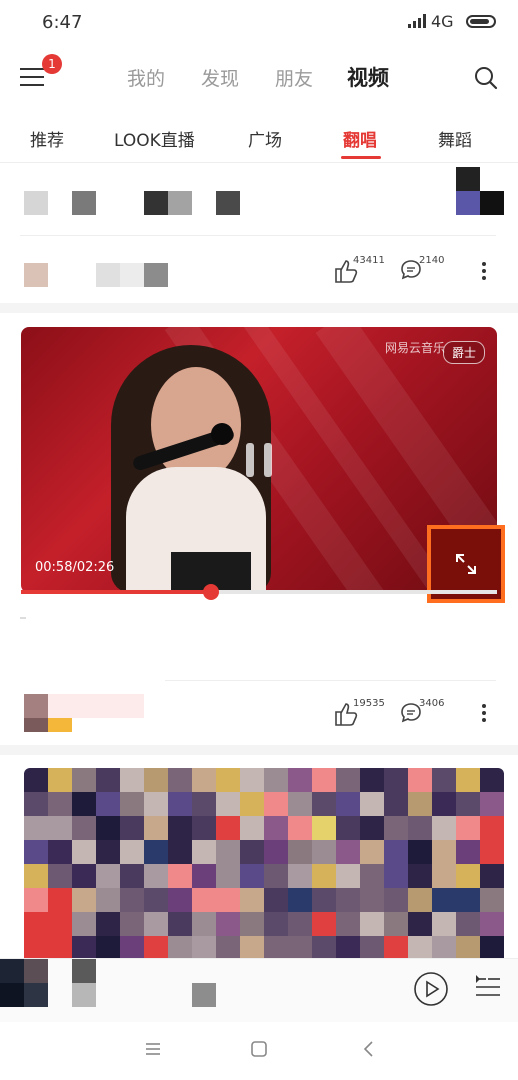 Image resolution: width=518 pixels, height=1080 pixels. Describe the element at coordinates (211, 592) in the screenshot. I see `progress-knob` at that location.